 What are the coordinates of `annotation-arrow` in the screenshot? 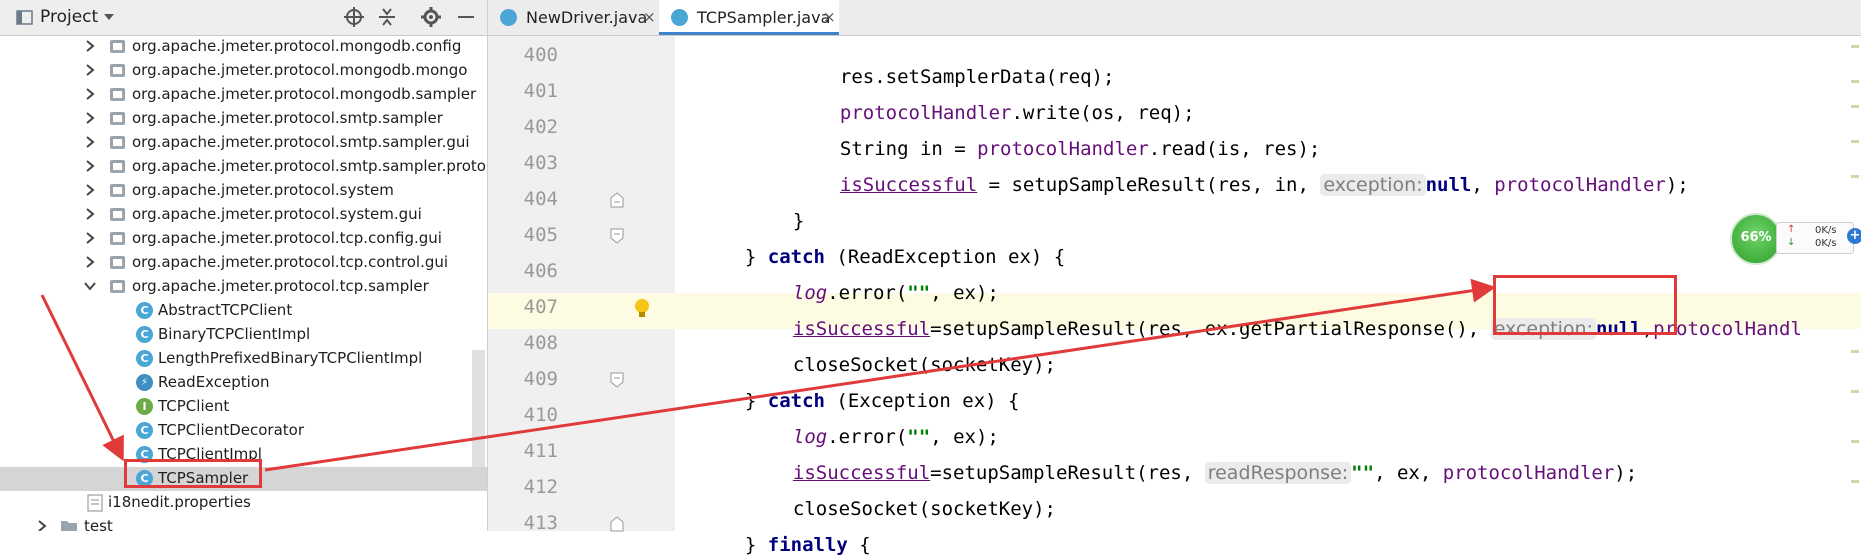 It's located at (82, 378).